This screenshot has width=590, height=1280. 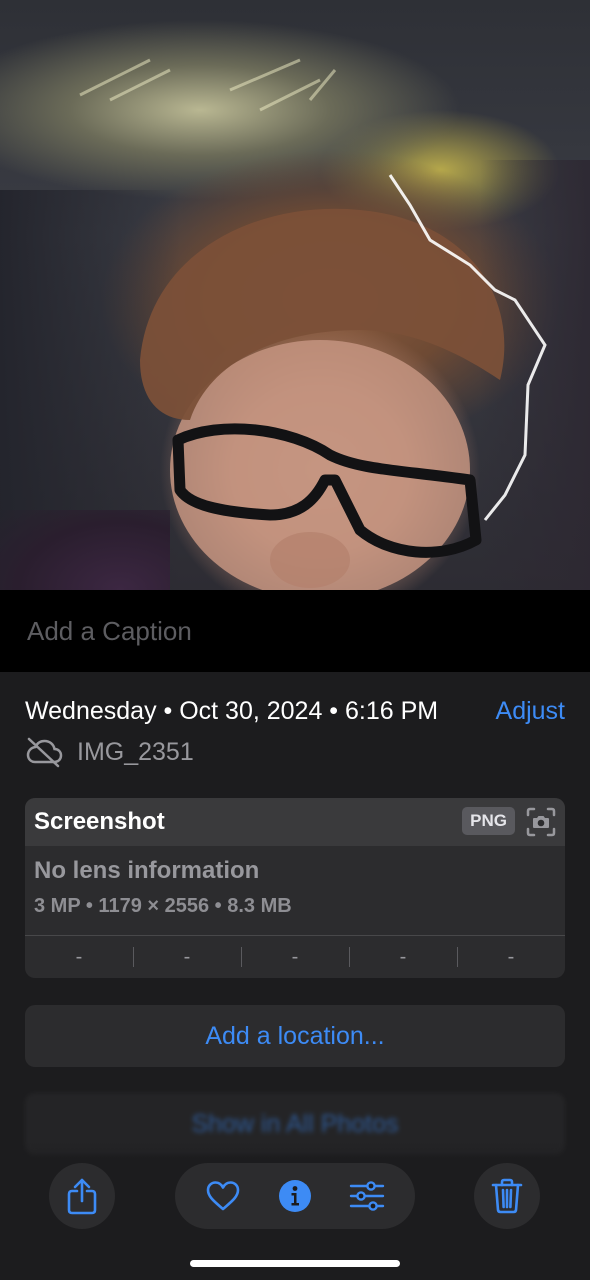 I want to click on exif-focal-length: -, so click(x=187, y=957).